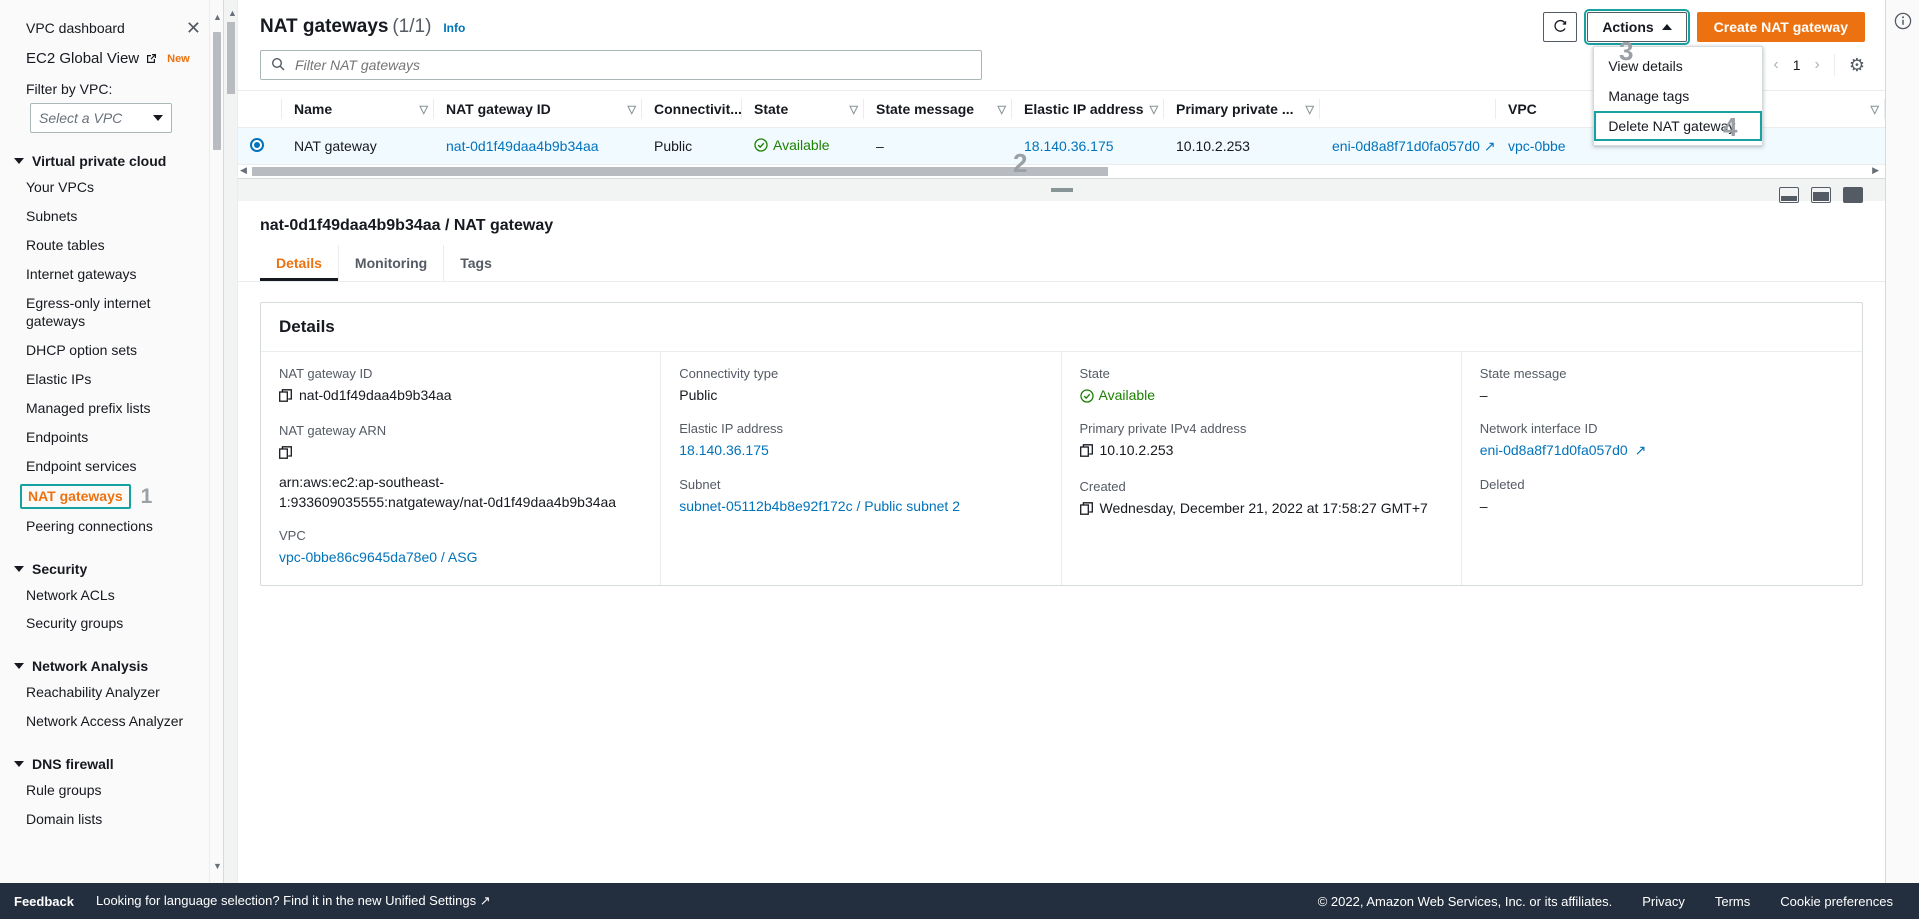 The width and height of the screenshot is (1919, 919). Describe the element at coordinates (392, 263) in the screenshot. I see `tab-monitoring: Monitoring` at that location.